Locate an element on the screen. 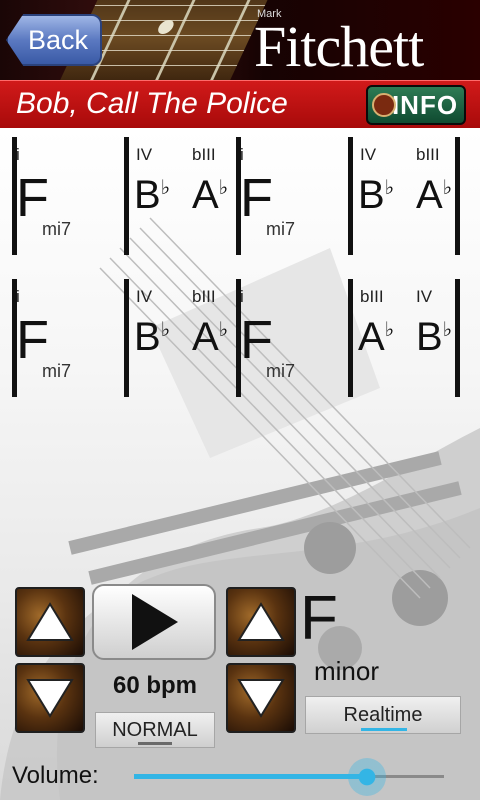  tempo-display: 60 bpm is located at coordinates (155, 685).